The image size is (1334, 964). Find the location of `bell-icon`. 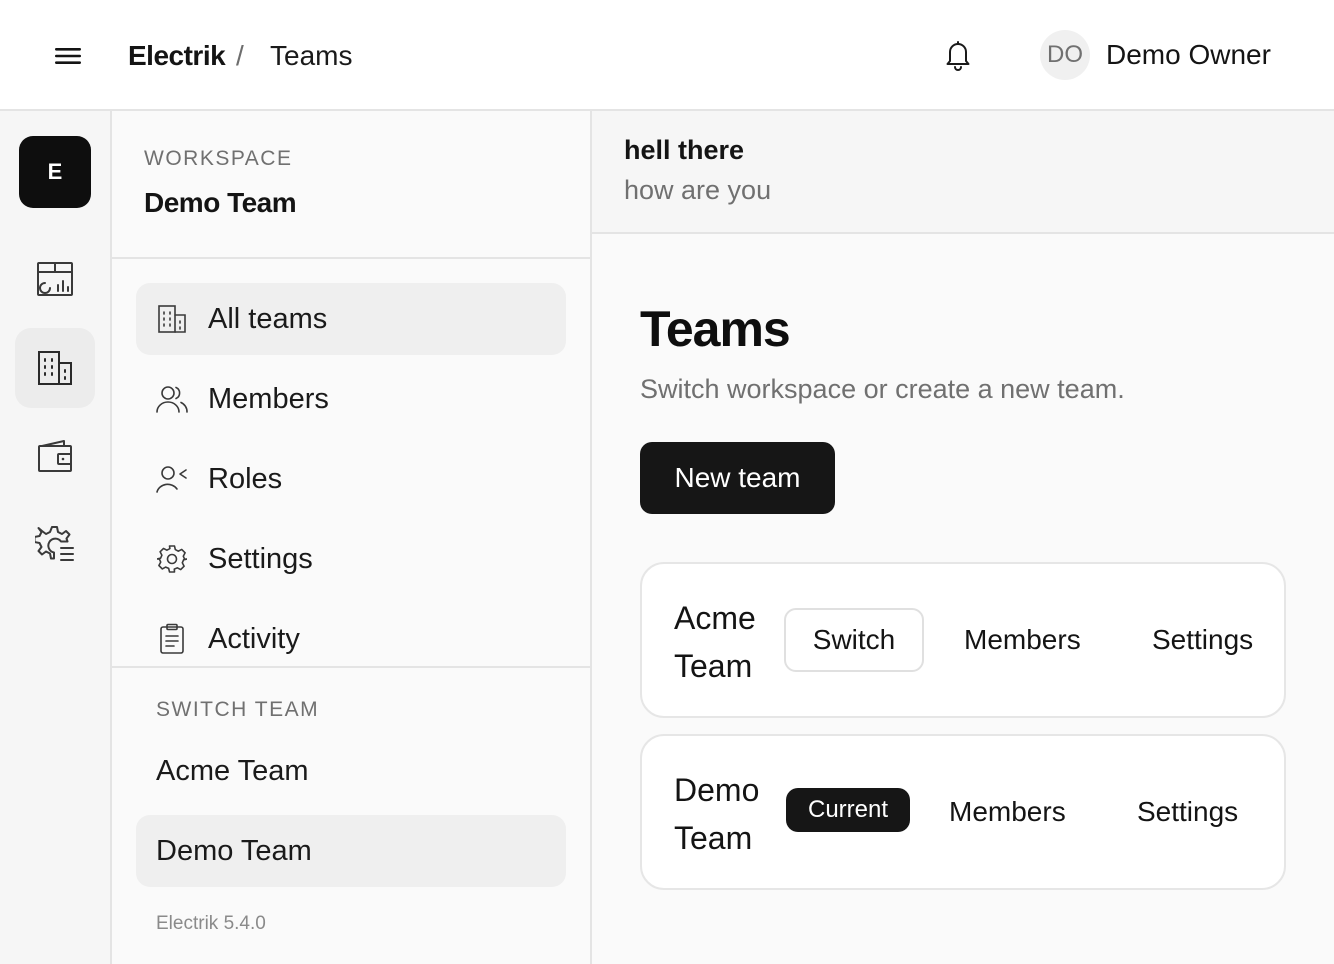

bell-icon is located at coordinates (958, 56).